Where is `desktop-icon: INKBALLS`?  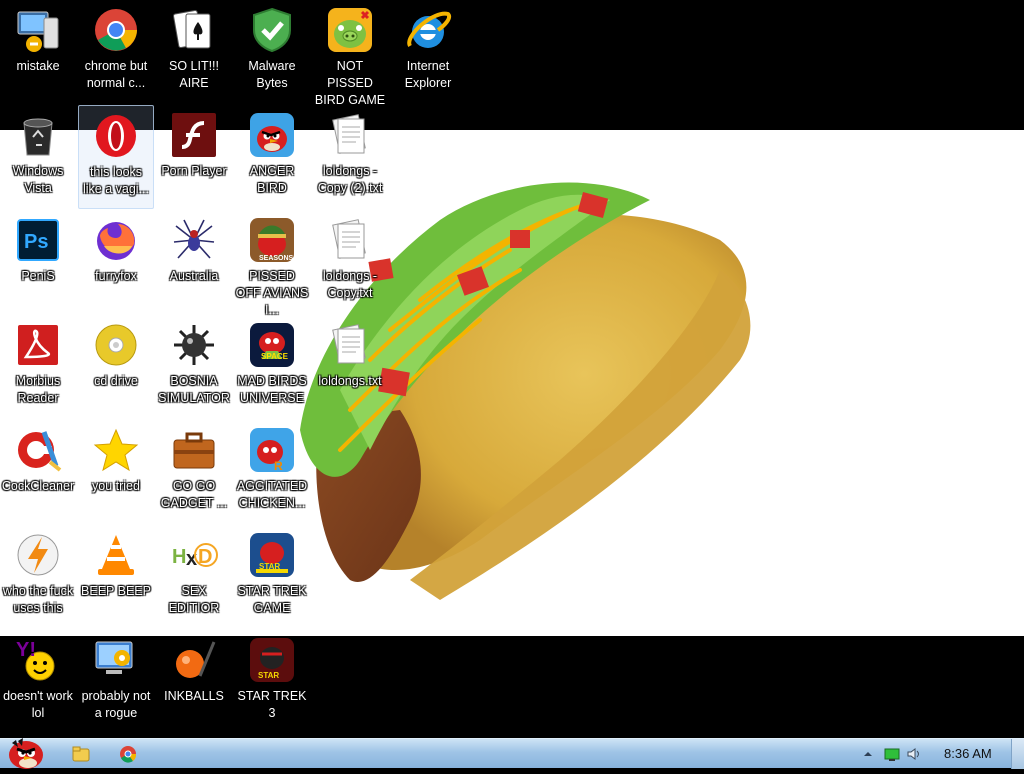
desktop-icon: INKBALLS is located at coordinates (194, 682).